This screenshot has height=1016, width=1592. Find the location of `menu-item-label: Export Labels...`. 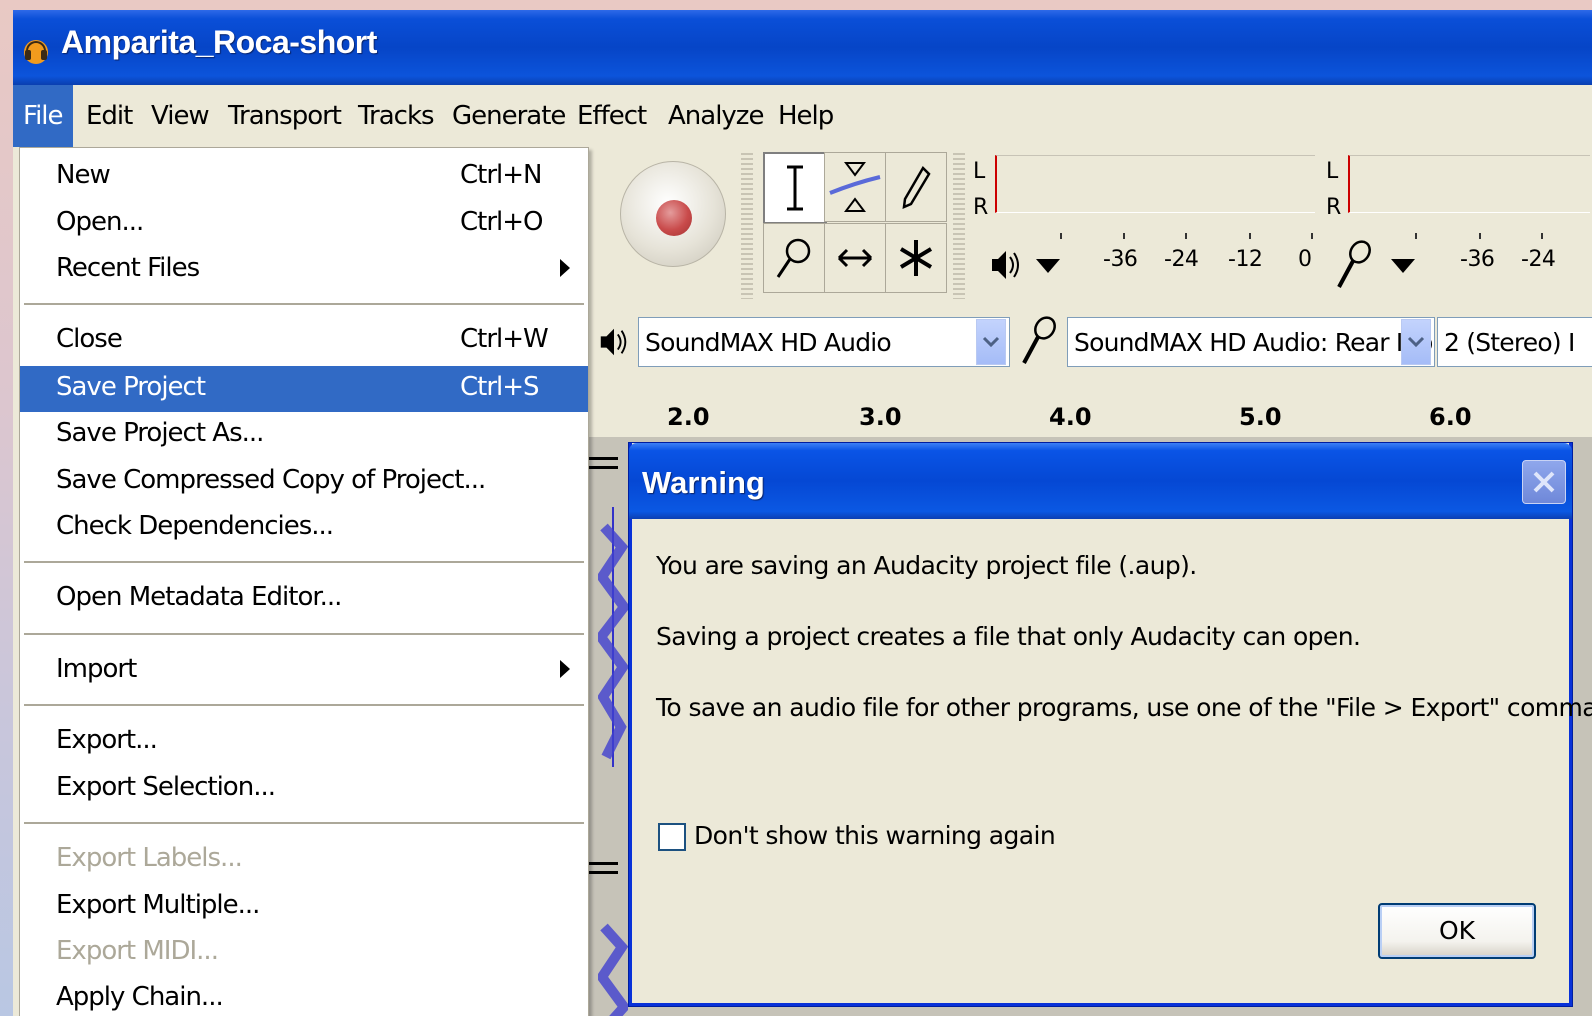

menu-item-label: Export Labels... is located at coordinates (149, 858).